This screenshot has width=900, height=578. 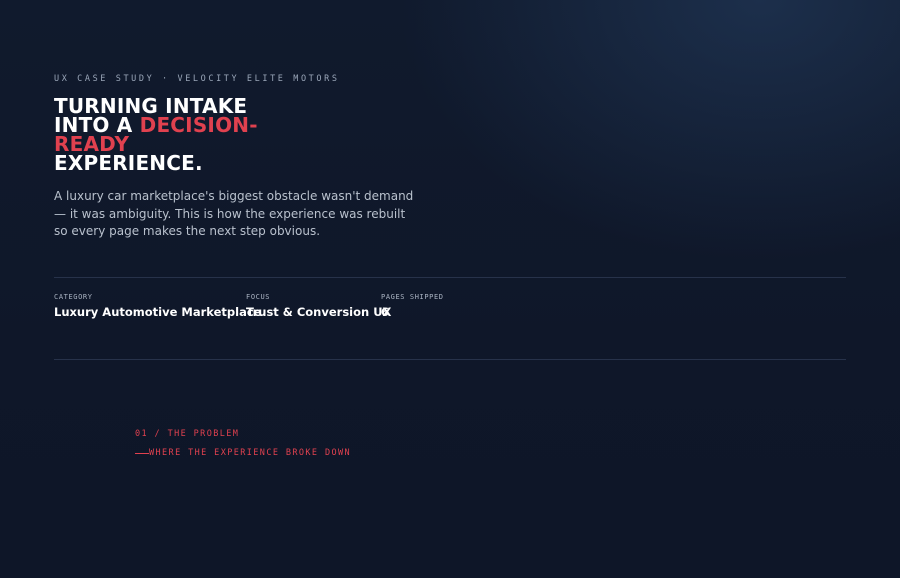 I want to click on divider-top, so click(x=450, y=277).